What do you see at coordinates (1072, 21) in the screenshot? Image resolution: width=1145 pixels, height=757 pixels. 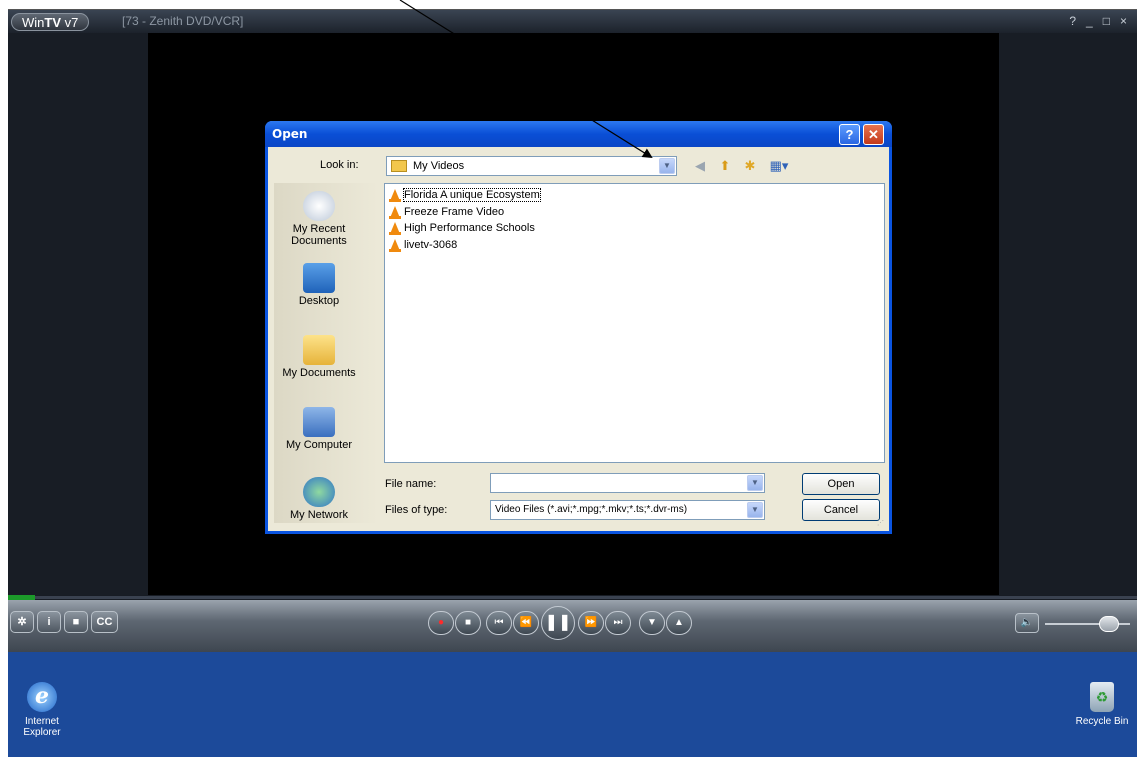 I see `help-icon: ?` at bounding box center [1072, 21].